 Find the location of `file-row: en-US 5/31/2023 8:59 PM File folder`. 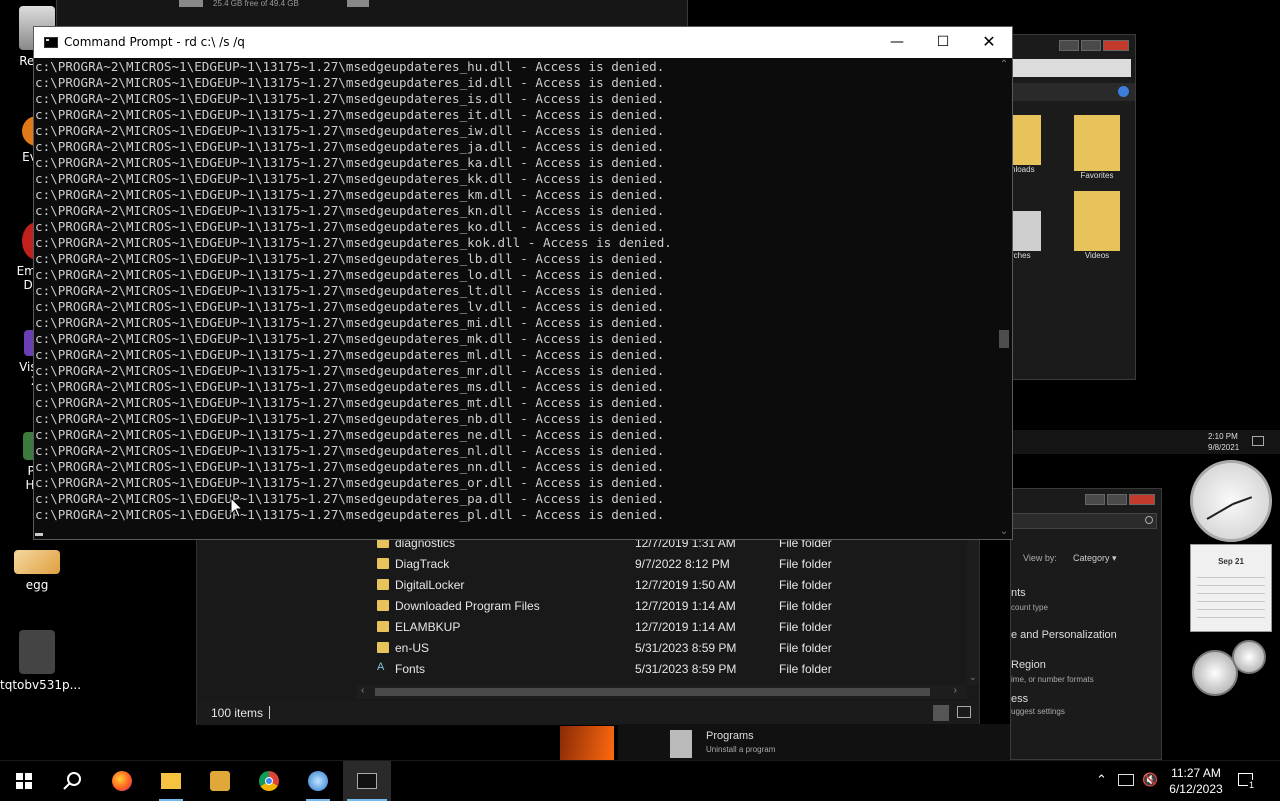

file-row: en-US 5/31/2023 8:59 PM File folder is located at coordinates (667, 648).